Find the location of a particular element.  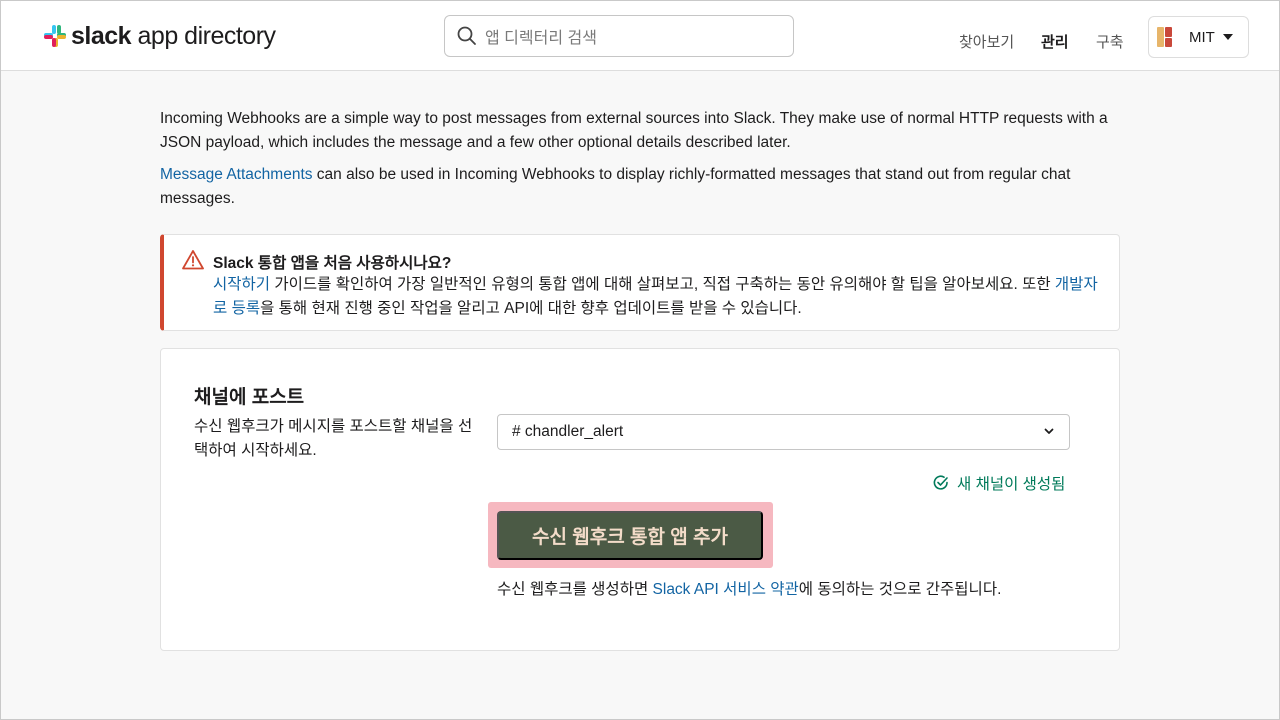

slack-api-terms-link: Slack API 서비스 약관 is located at coordinates (726, 589).